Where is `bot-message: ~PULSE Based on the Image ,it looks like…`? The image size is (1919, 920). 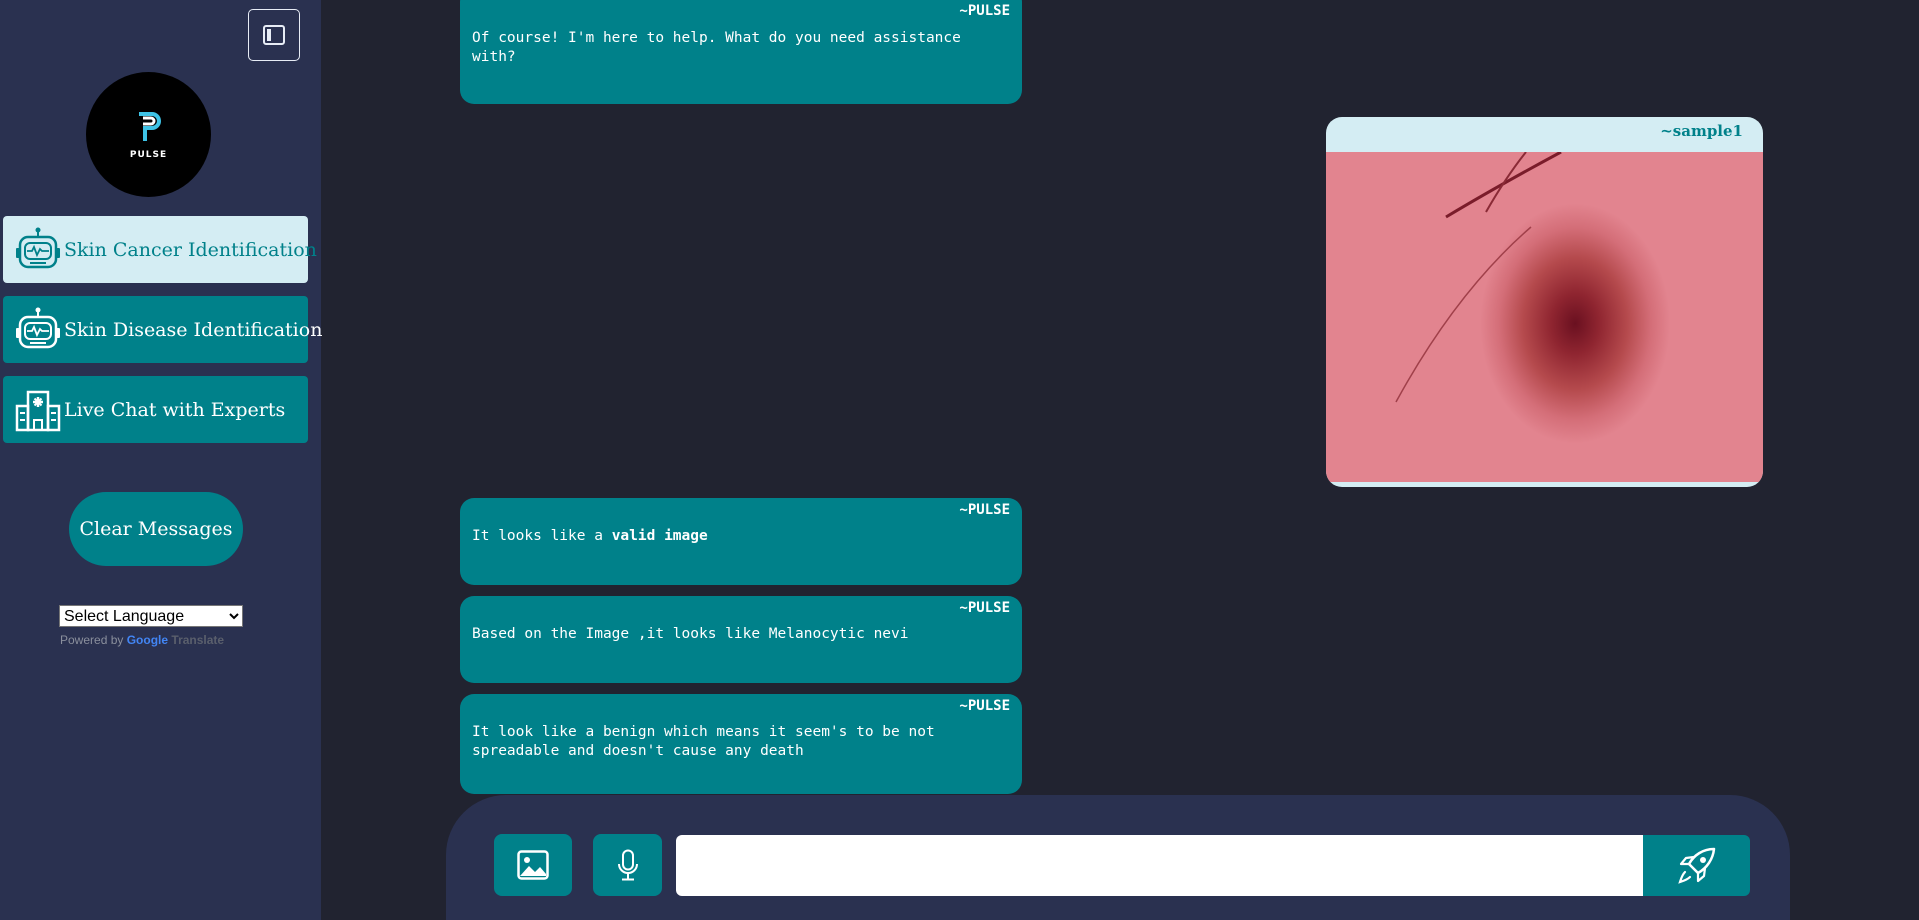 bot-message: ~PULSE Based on the Image ,it looks like… is located at coordinates (741, 639).